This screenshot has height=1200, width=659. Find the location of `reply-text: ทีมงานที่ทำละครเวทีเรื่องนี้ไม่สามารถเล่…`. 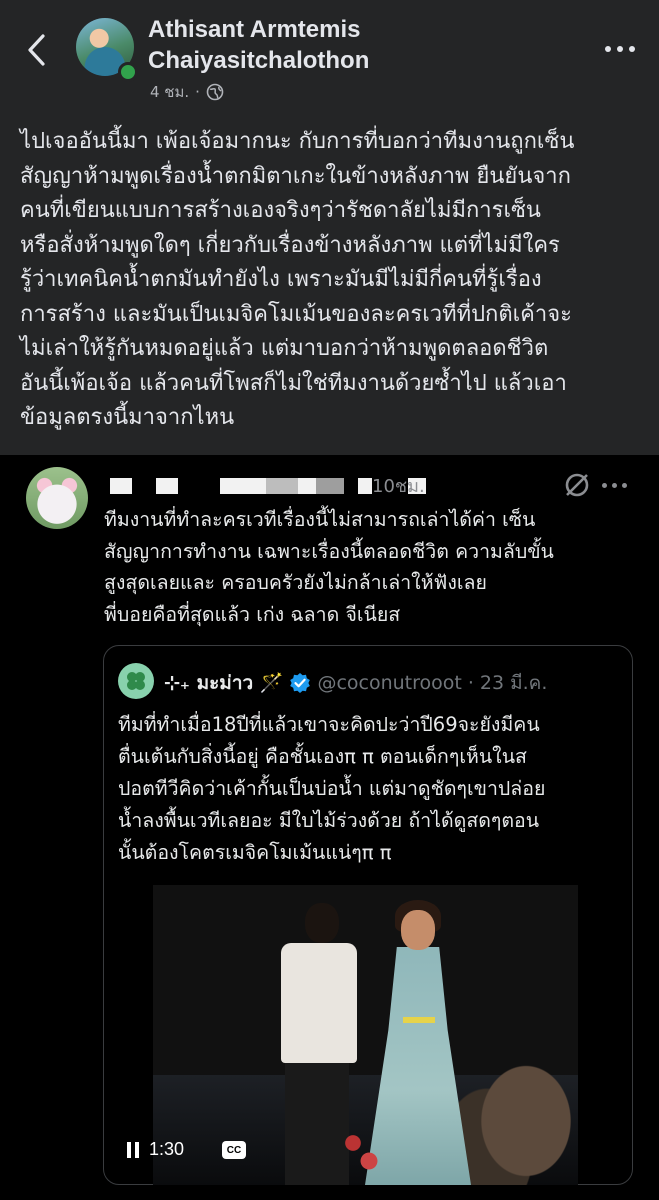

reply-text: ทีมงานที่ทำละครเวทีเรื่องนี้ไม่สามารถเล่… is located at coordinates (374, 567).